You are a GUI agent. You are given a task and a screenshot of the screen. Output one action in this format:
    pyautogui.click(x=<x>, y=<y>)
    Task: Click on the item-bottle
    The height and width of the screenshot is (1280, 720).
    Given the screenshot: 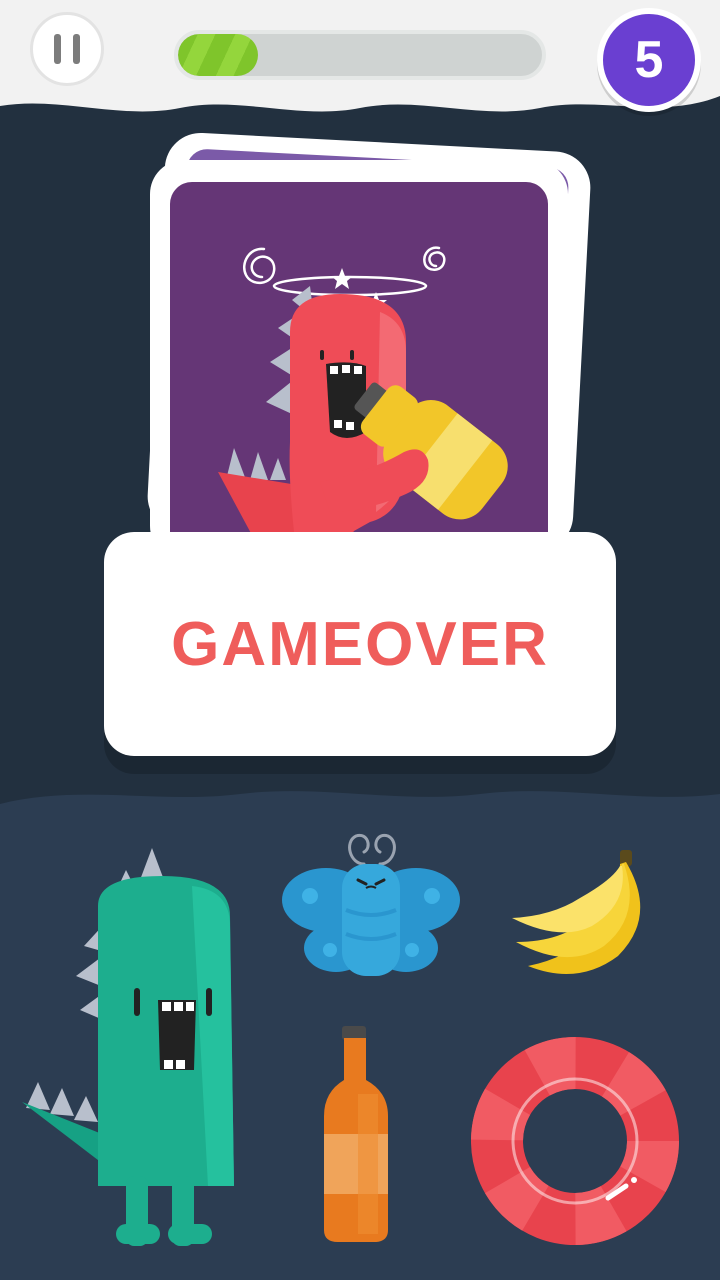 What is the action you would take?
    pyautogui.click(x=356, y=1135)
    